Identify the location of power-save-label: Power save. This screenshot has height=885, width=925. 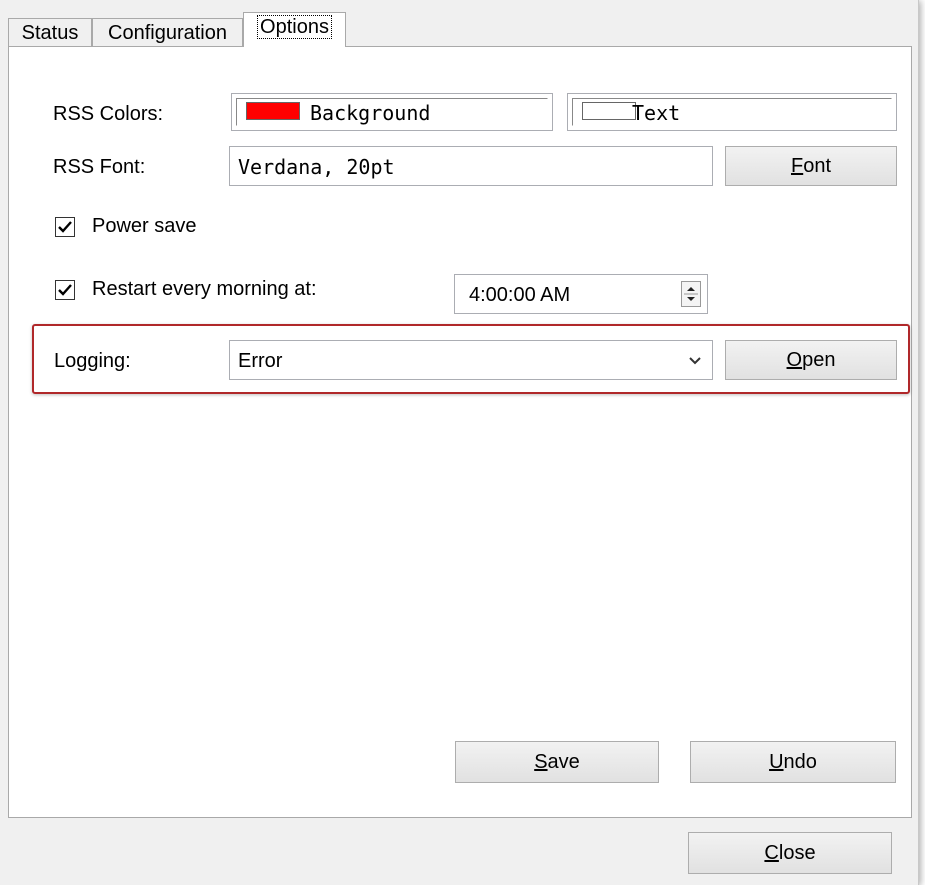
(144, 226).